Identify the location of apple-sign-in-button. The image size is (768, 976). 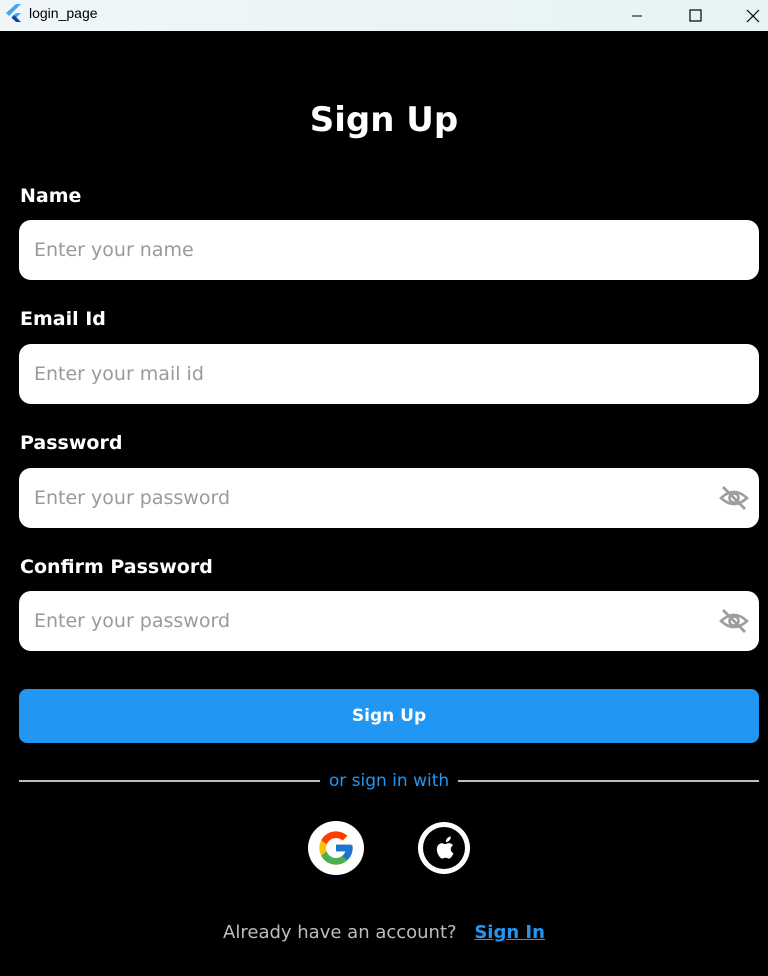
(444, 848).